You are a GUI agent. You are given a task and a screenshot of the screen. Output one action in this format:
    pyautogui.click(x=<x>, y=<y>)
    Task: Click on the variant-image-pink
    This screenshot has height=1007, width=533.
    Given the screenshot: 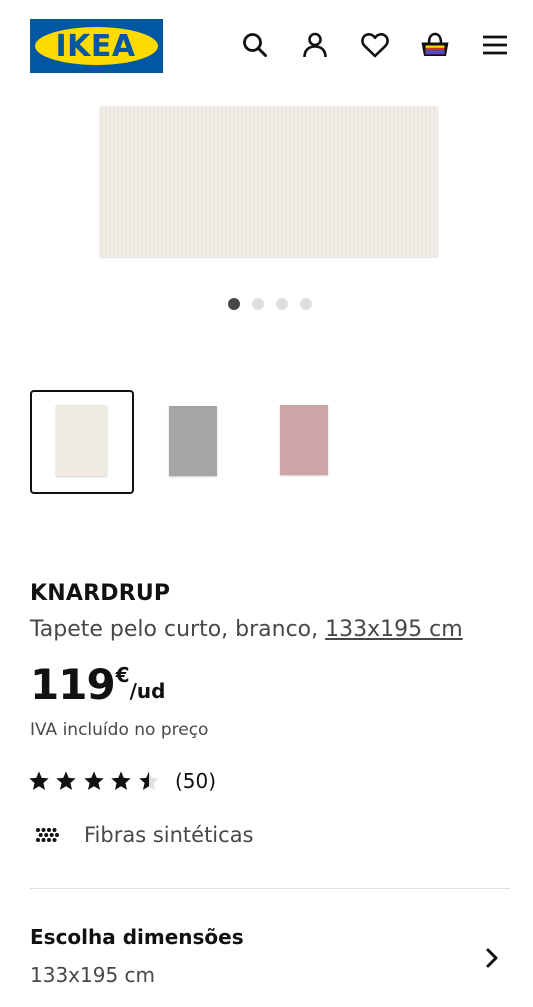 What is the action you would take?
    pyautogui.click(x=304, y=440)
    